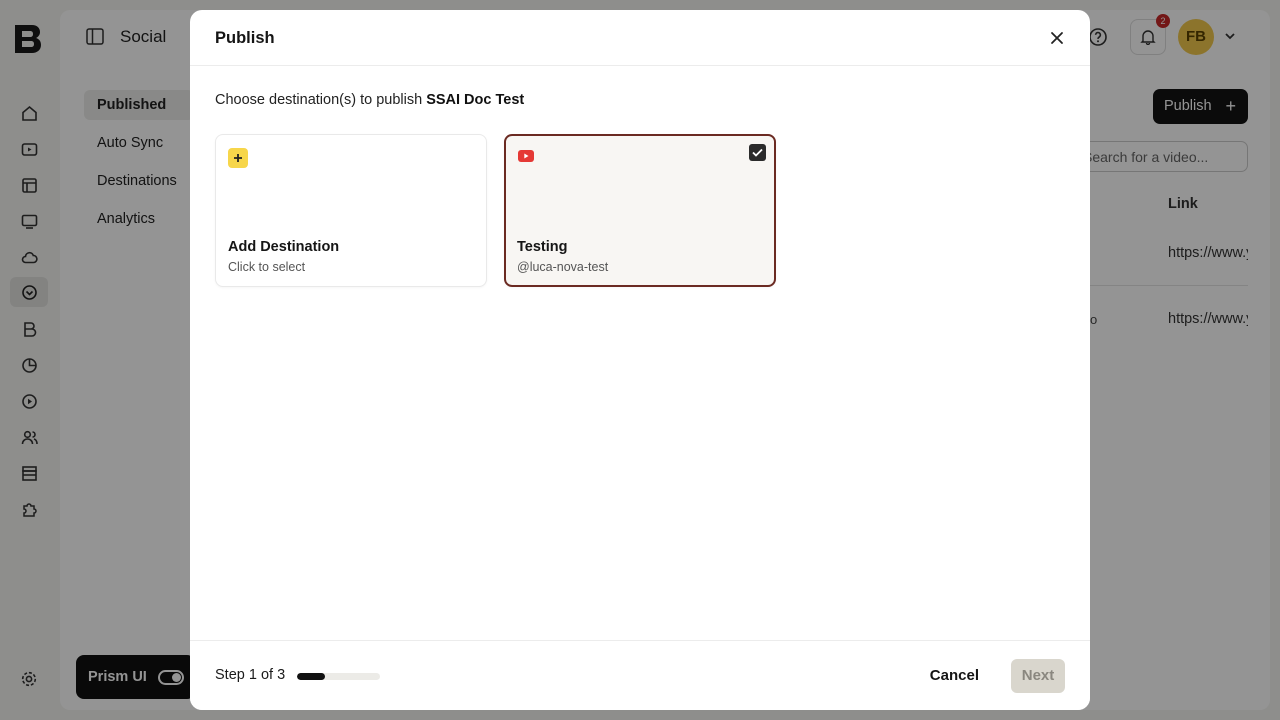 The width and height of the screenshot is (1280, 720). Describe the element at coordinates (640, 675) in the screenshot. I see `modal-footer: Step 1 of 3 Cancel Next` at that location.